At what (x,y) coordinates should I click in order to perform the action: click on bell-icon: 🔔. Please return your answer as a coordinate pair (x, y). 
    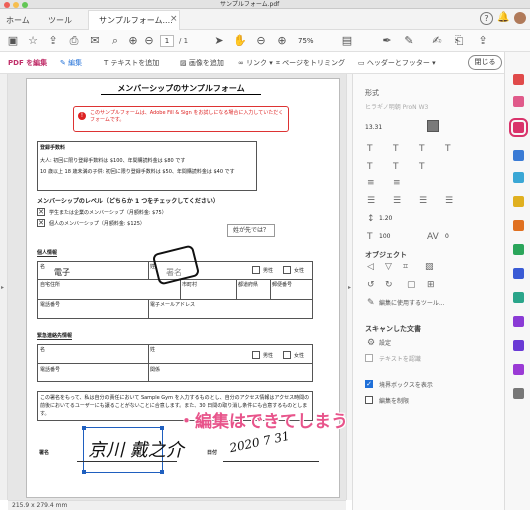
    Looking at the image, I should click on (503, 17).